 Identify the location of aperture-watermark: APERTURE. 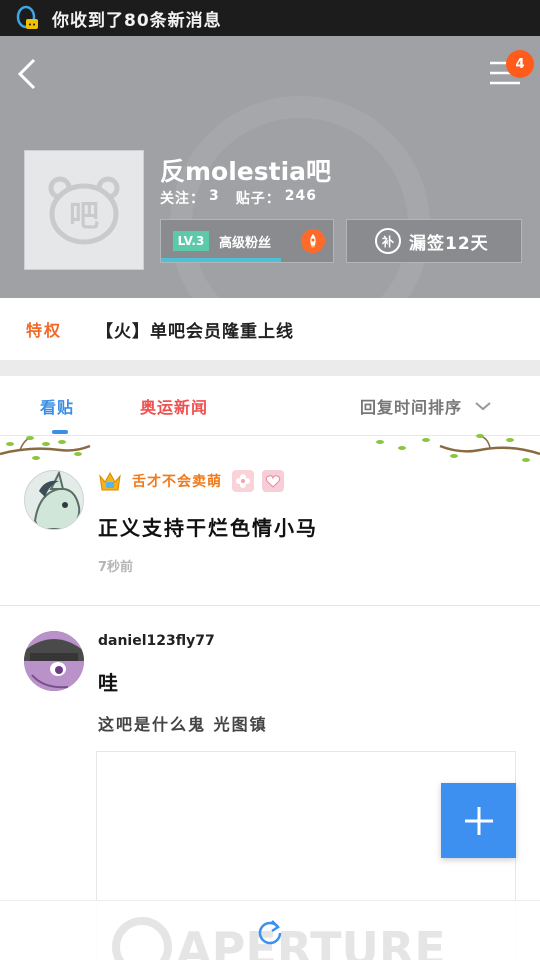
(279, 938).